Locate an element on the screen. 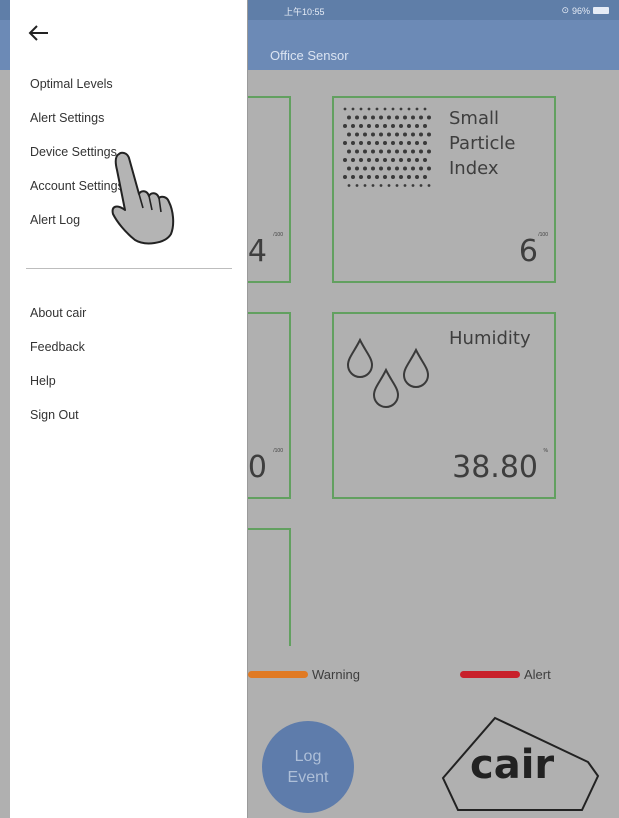 Image resolution: width=619 pixels, height=818 pixels. particles-icon is located at coordinates (387, 147).